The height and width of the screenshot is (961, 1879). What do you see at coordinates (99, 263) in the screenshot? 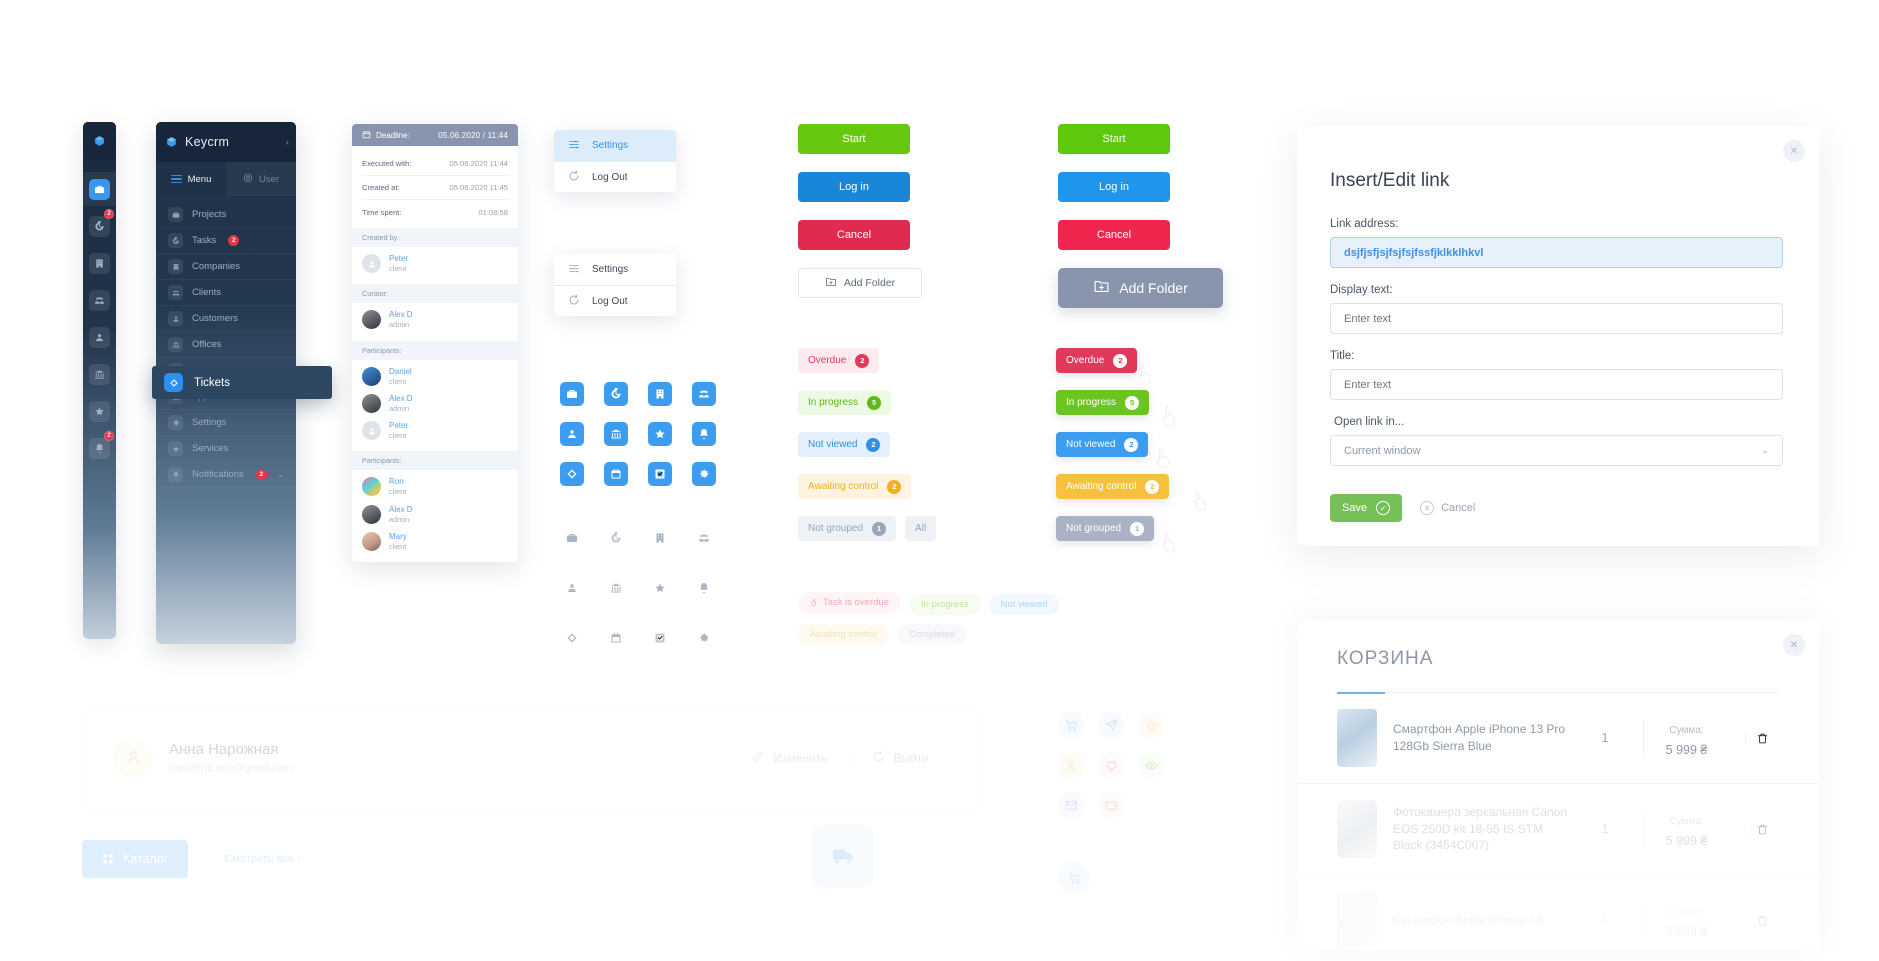
I see `rail-item-building` at bounding box center [99, 263].